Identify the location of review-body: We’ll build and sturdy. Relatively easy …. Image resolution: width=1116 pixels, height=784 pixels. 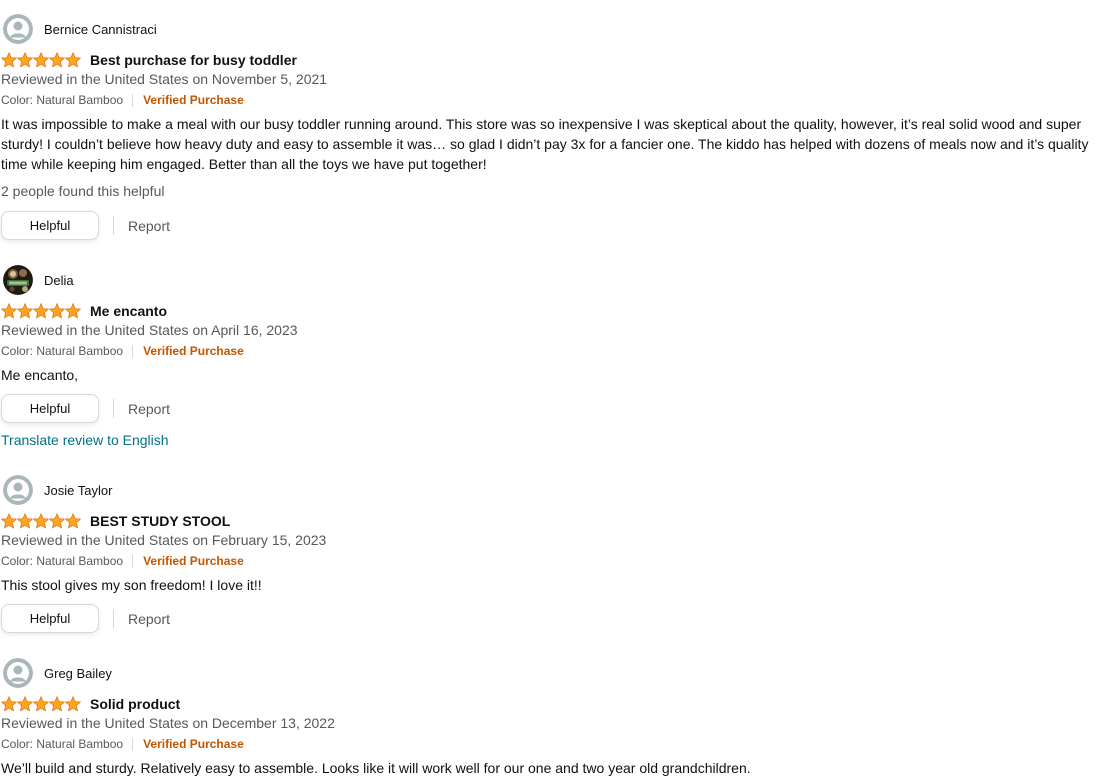
(376, 768).